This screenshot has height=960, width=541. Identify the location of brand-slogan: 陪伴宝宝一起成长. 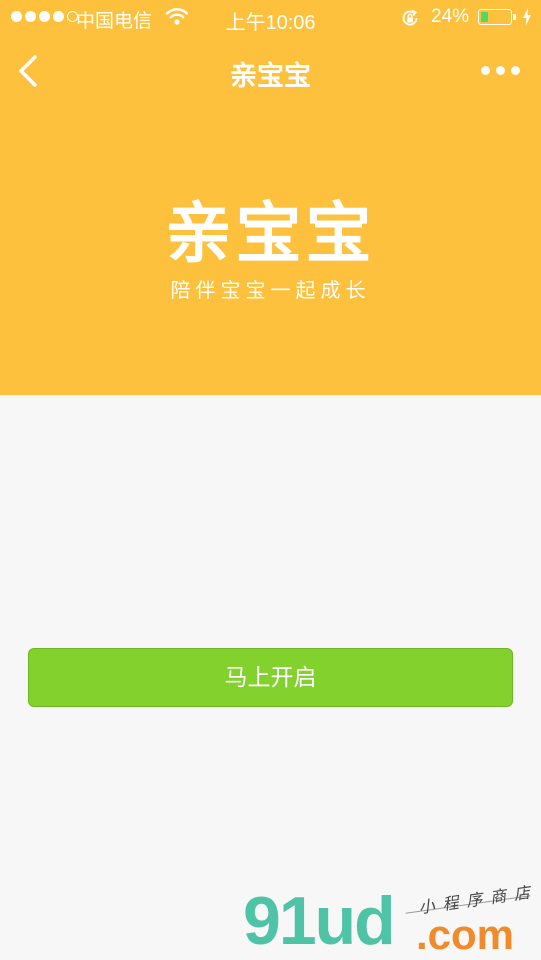
(270, 291).